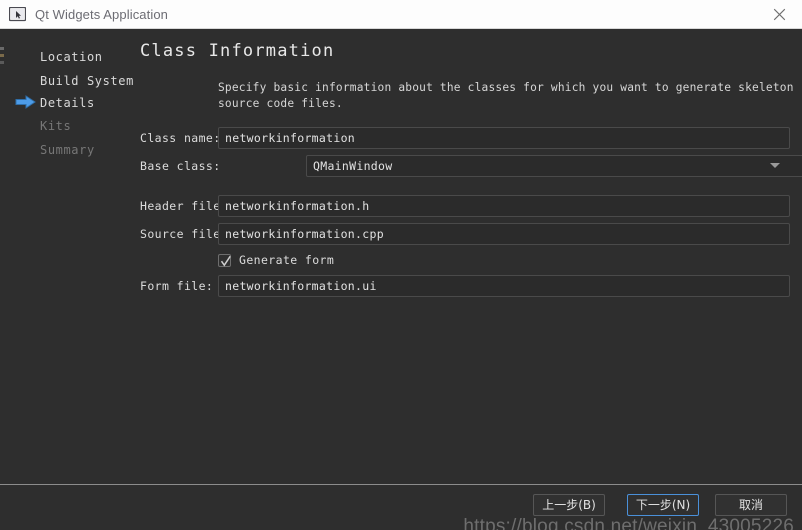  I want to click on row-base-class: Base class: QMainWindow, so click(466, 166).